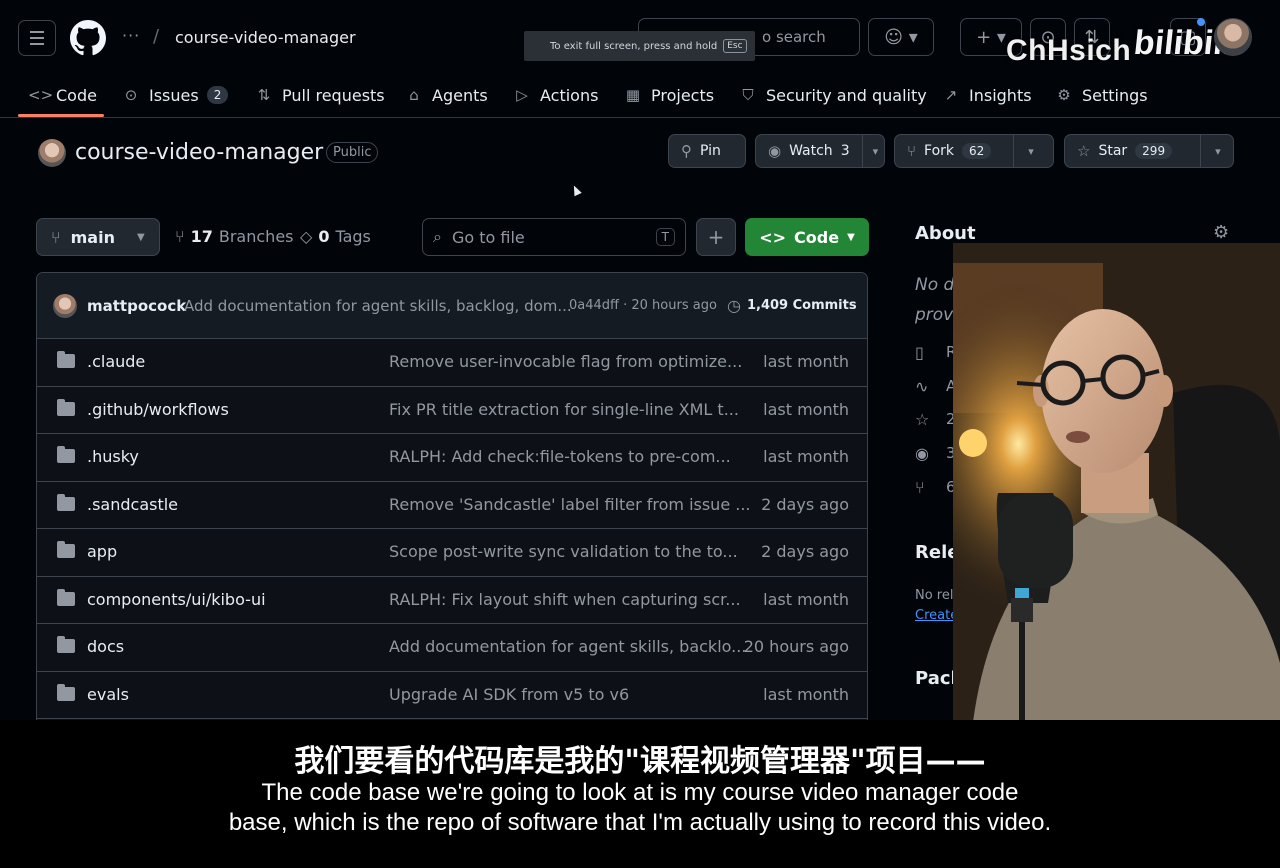 The height and width of the screenshot is (868, 1280). I want to click on tab-insights: ↗ Insights, so click(986, 95).